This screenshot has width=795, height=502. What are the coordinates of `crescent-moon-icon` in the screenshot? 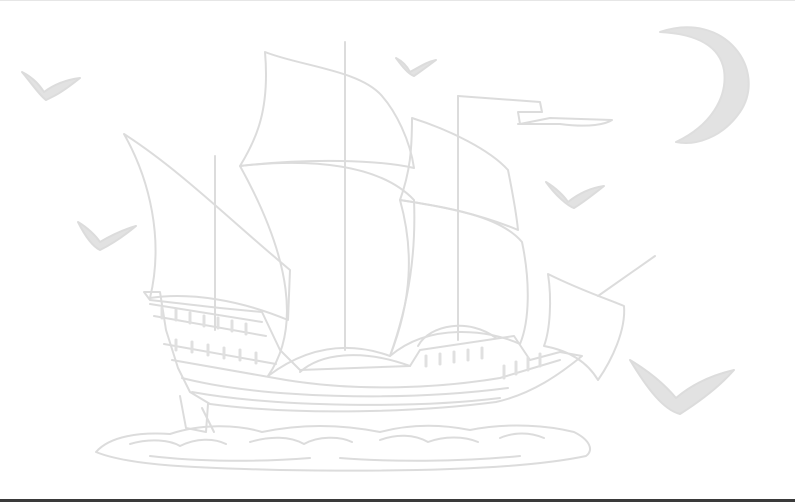 It's located at (704, 85).